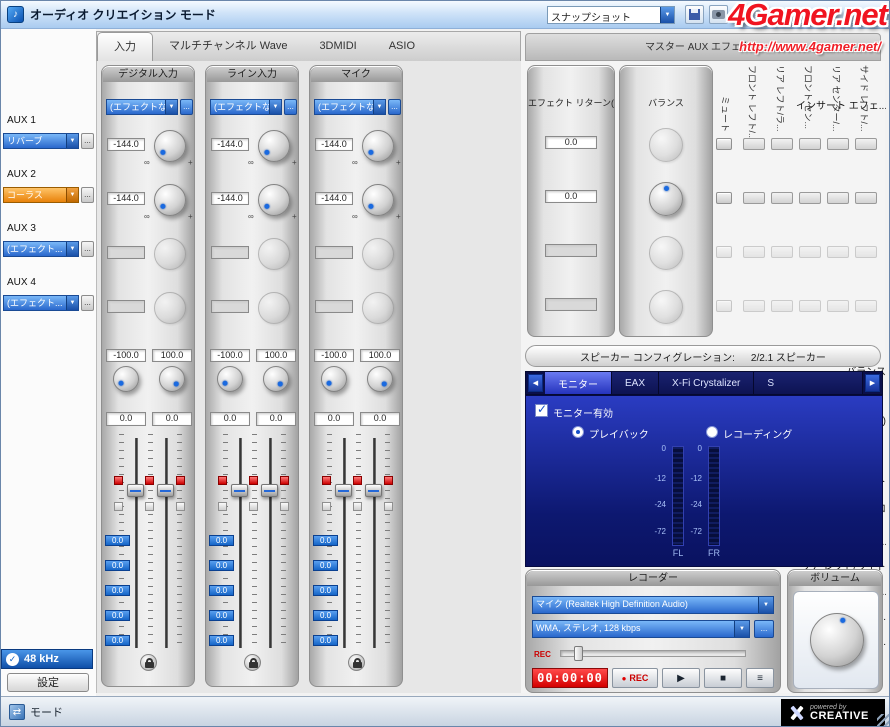 Image resolution: width=890 pixels, height=727 pixels. I want to click on mode-button: ⇄ モード, so click(36, 712).